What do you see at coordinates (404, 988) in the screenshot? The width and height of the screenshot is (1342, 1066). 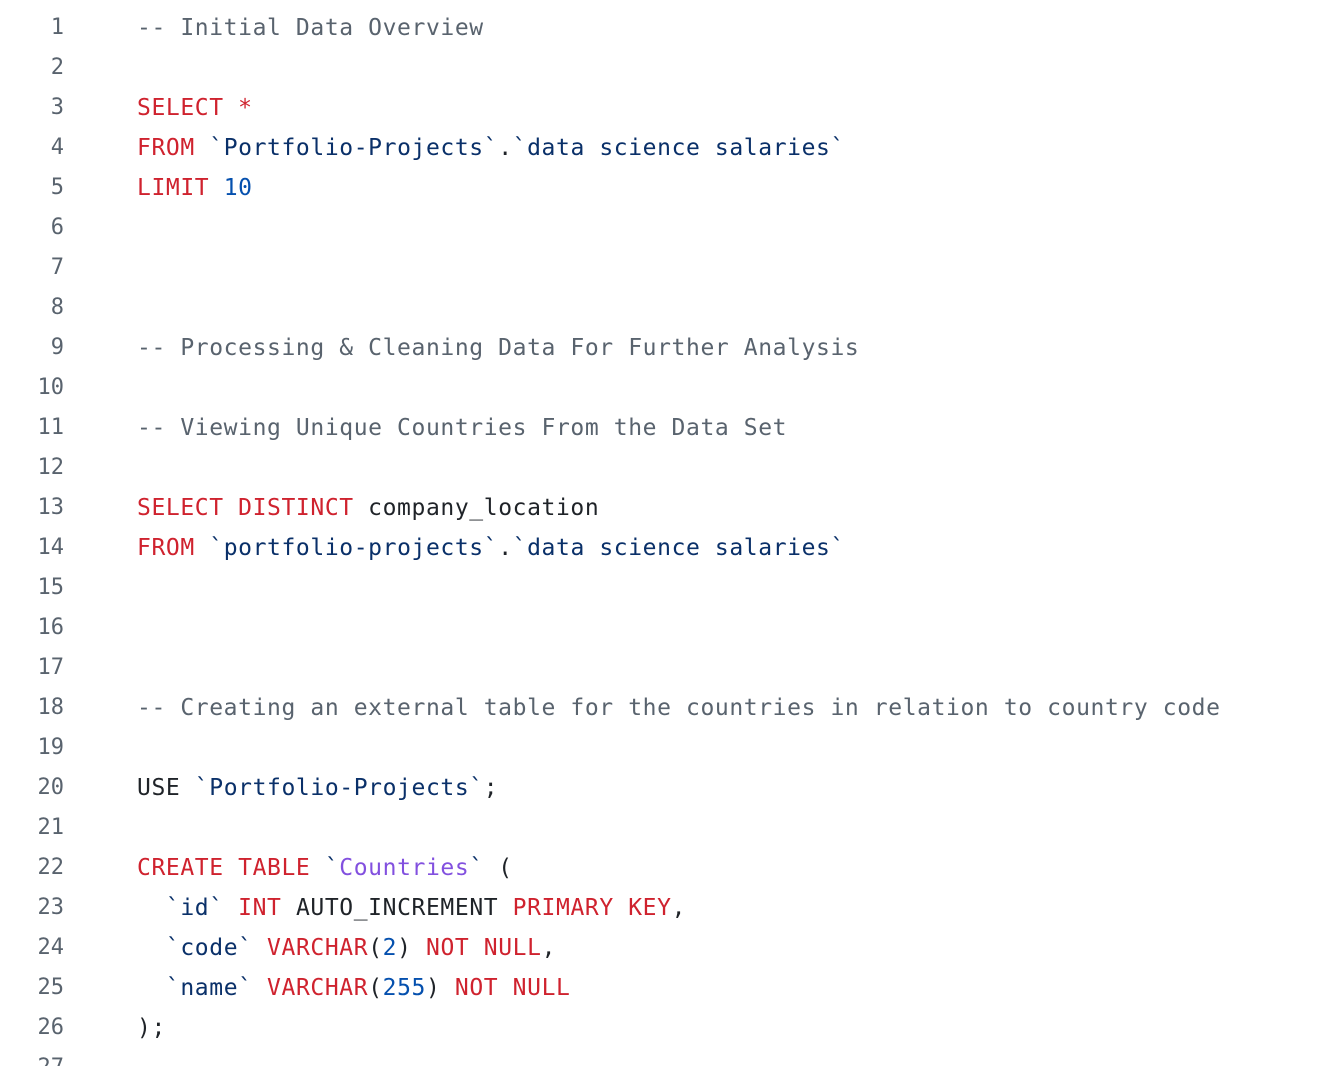 I see `number-token: 255` at bounding box center [404, 988].